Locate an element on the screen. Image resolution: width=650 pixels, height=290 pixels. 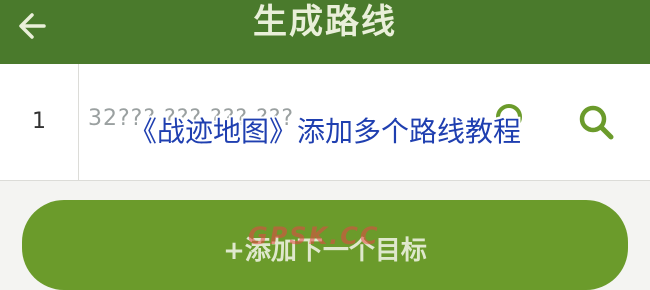
add-next-target-label: +添加下一个目标 is located at coordinates (325, 251).